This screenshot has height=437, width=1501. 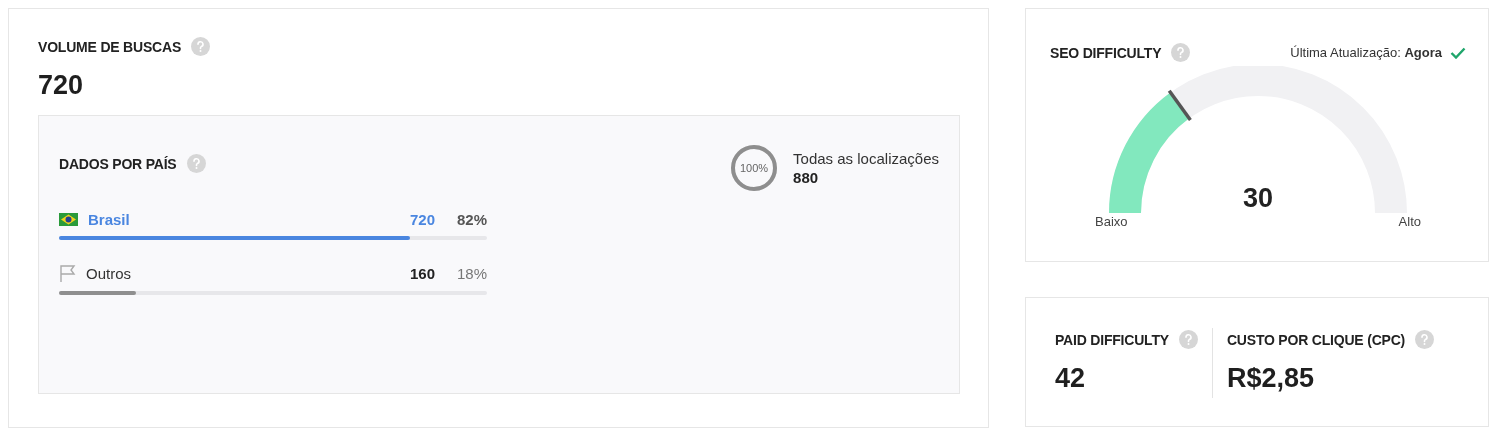 What do you see at coordinates (248, 273) in the screenshot?
I see `country-name: Outros` at bounding box center [248, 273].